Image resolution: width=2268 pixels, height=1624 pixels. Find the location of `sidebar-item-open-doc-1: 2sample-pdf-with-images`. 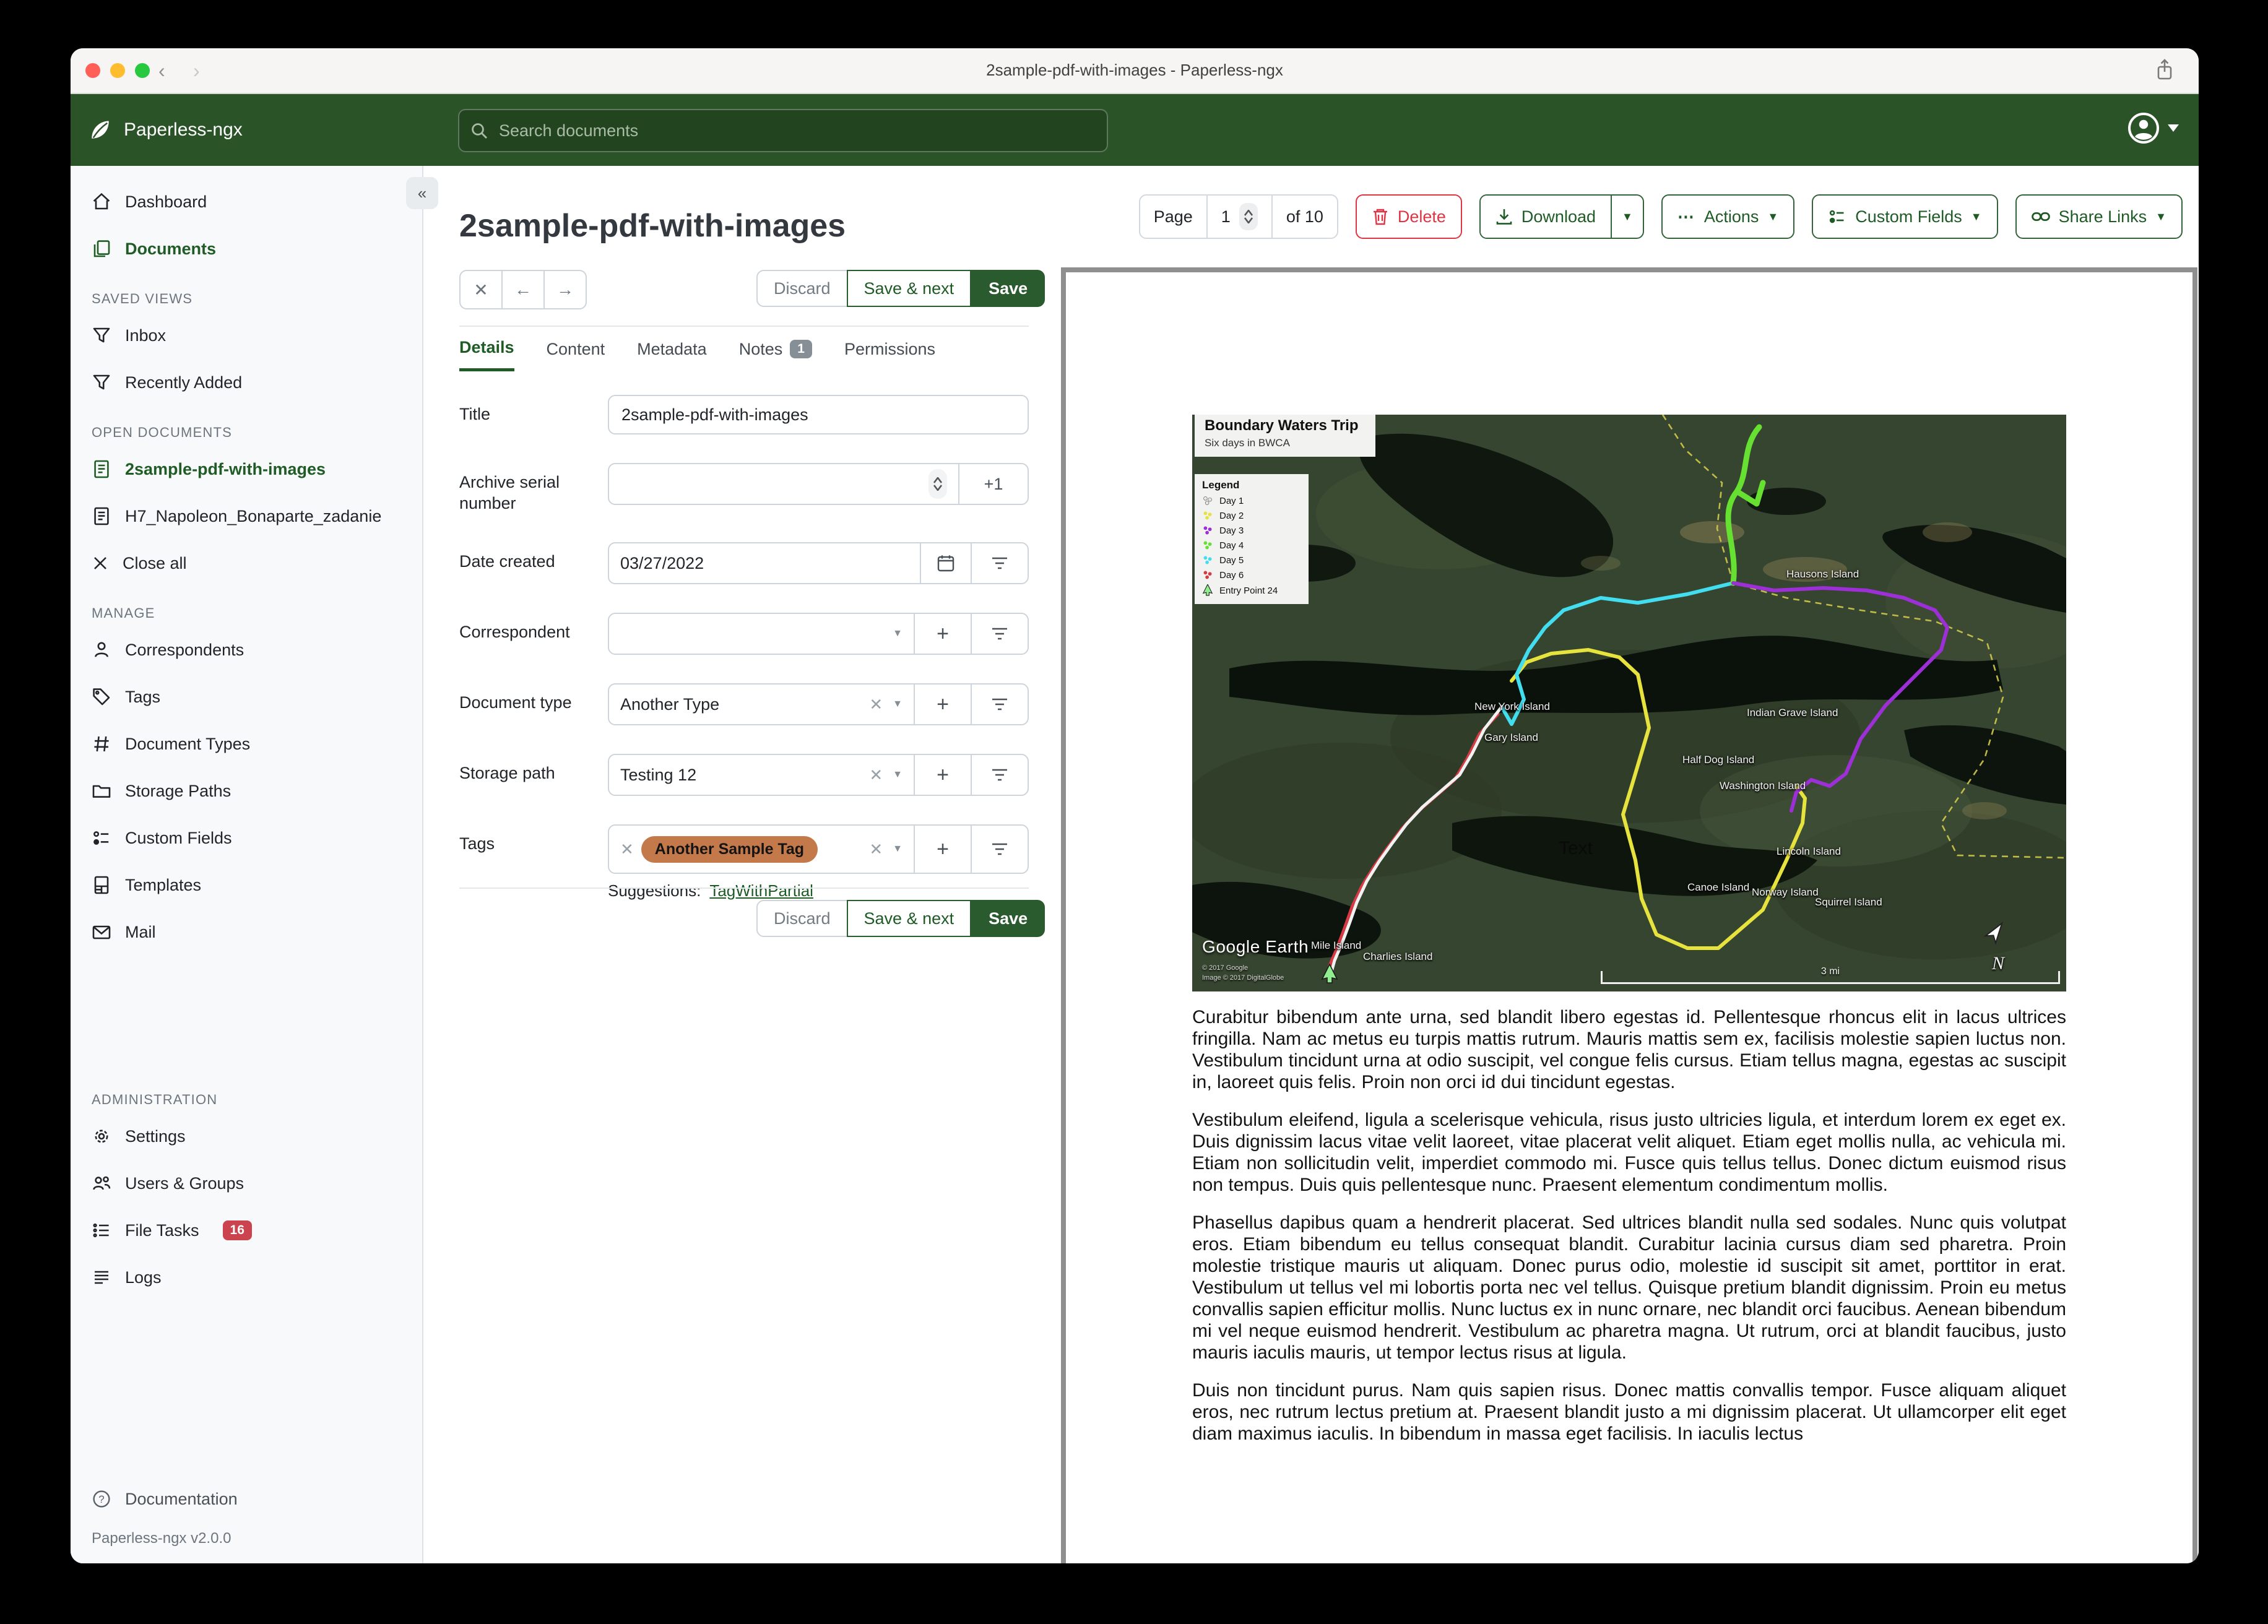

sidebar-item-open-doc-1: 2sample-pdf-with-images is located at coordinates (246, 470).